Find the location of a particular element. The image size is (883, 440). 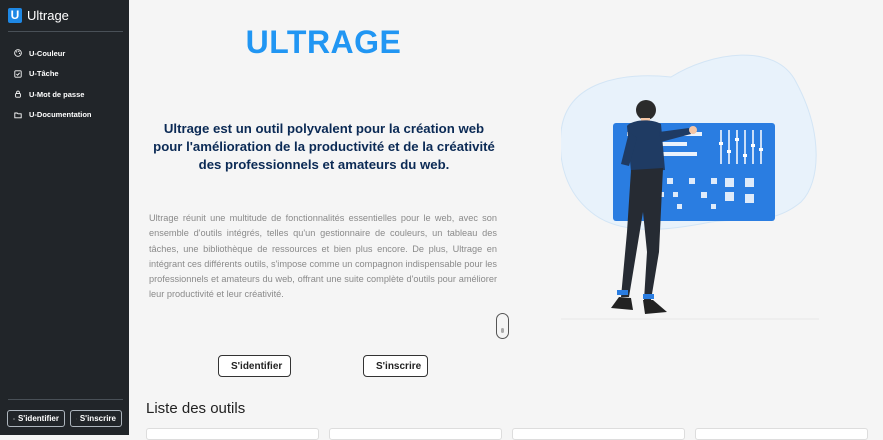

login-button: S'identifier is located at coordinates (254, 366).